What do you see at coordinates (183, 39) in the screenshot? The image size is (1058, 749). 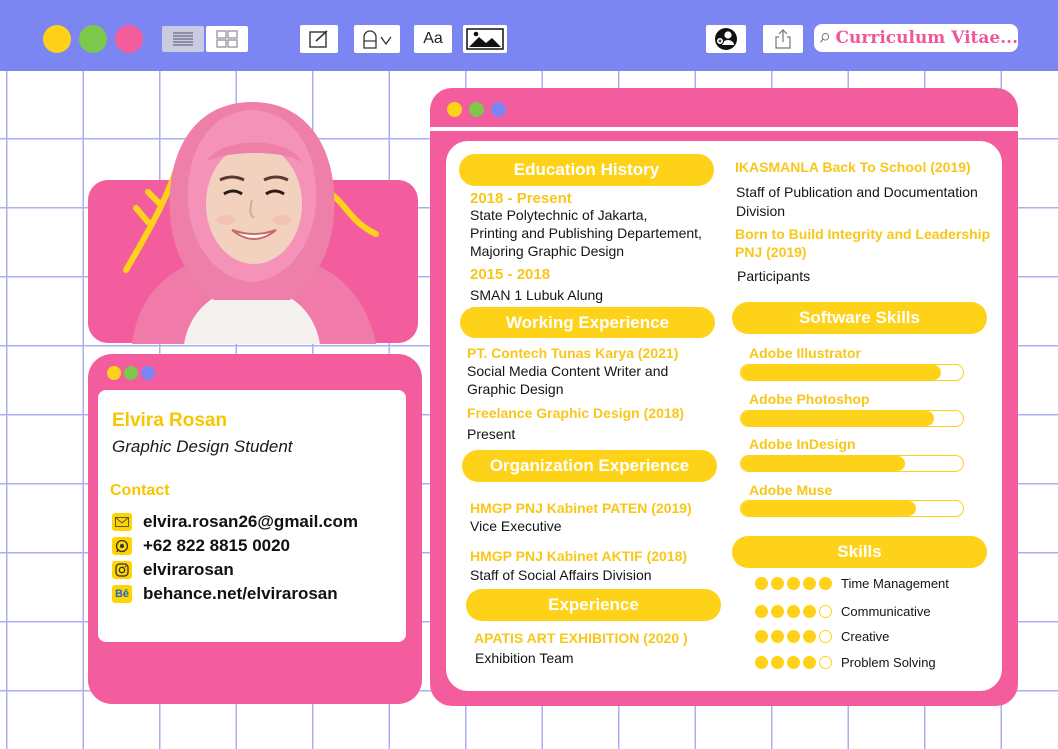 I see `list-view-icon` at bounding box center [183, 39].